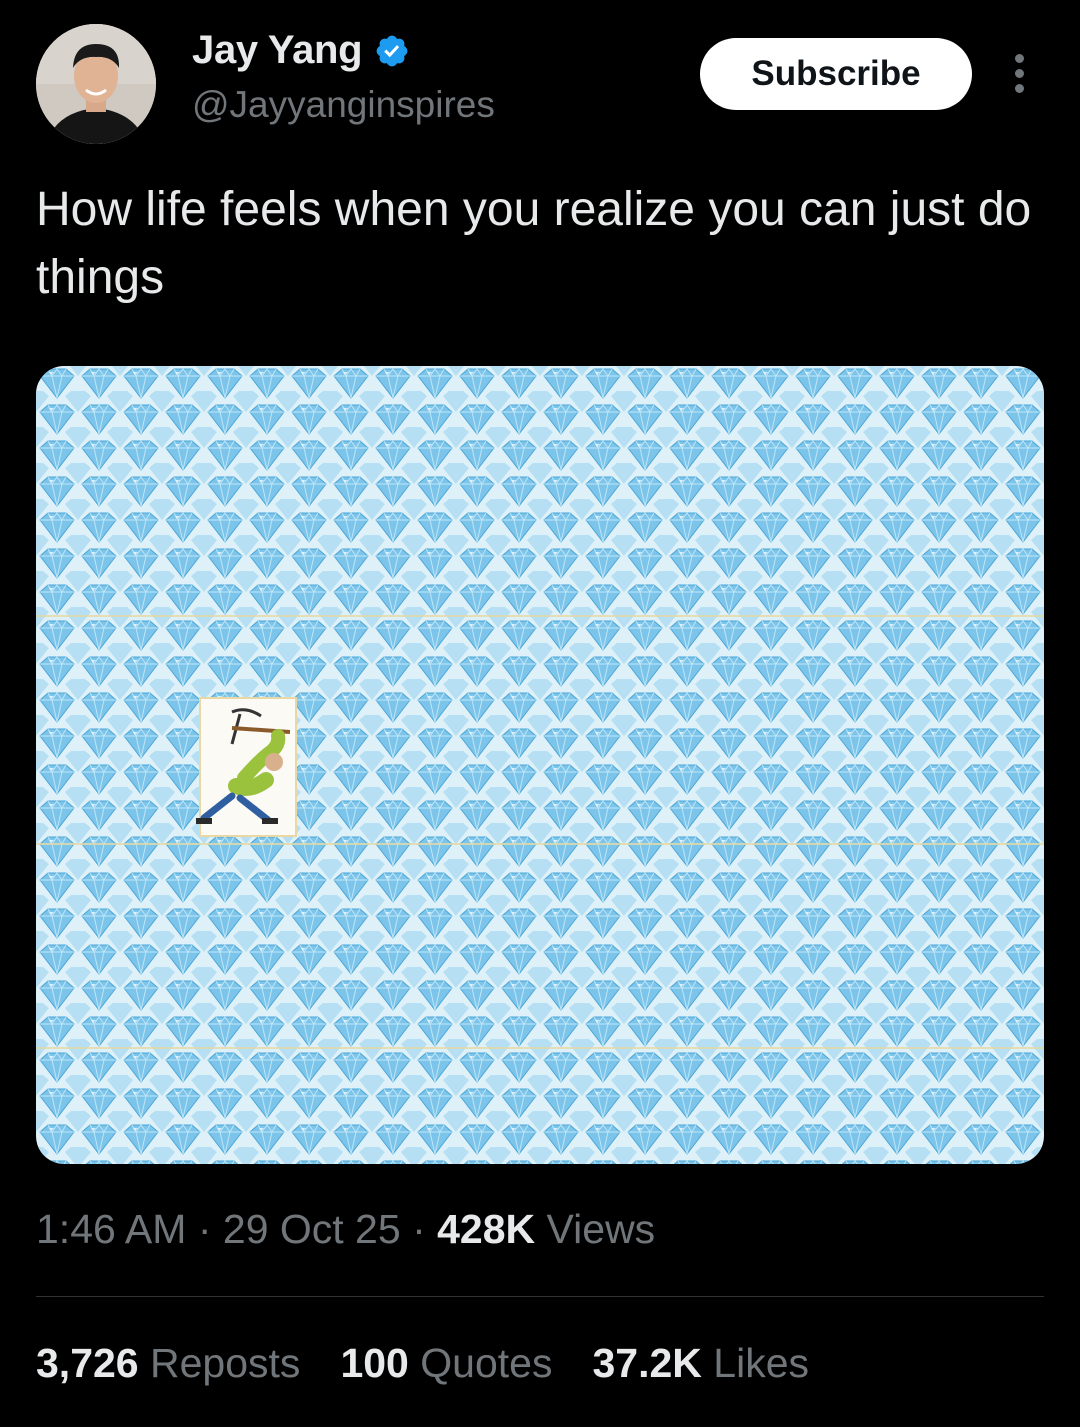 This screenshot has width=1080, height=1427. I want to click on verified-badge-icon, so click(392, 50).